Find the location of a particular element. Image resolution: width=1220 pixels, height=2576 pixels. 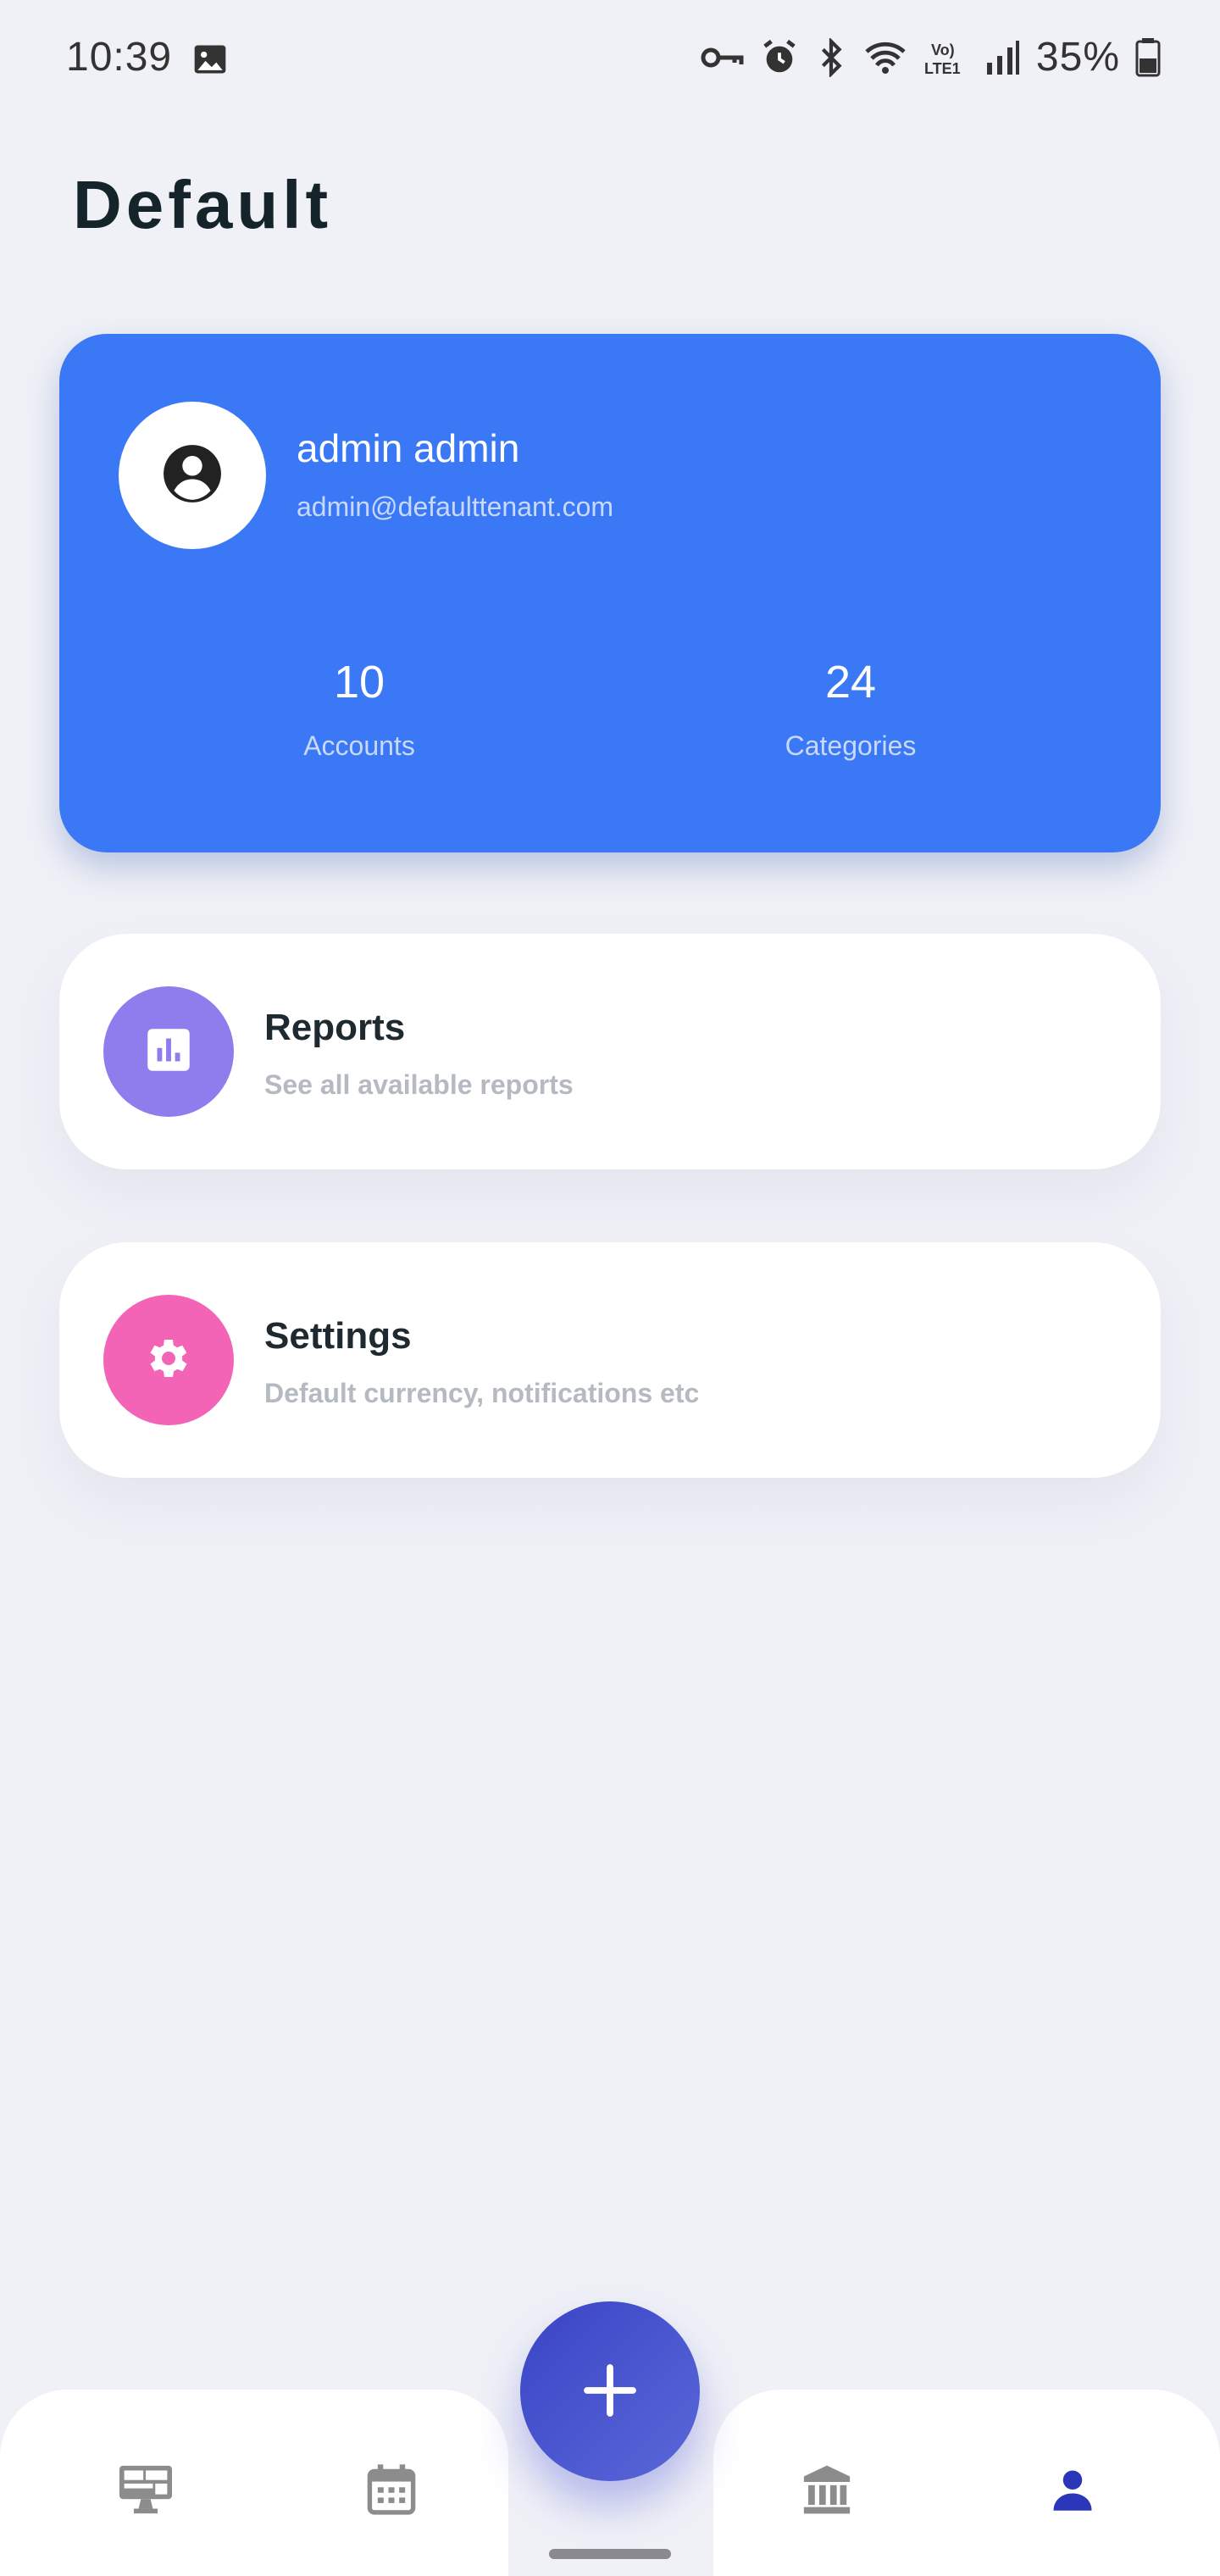

status-icons: Vo) LTE1 35% is located at coordinates (931, 57).